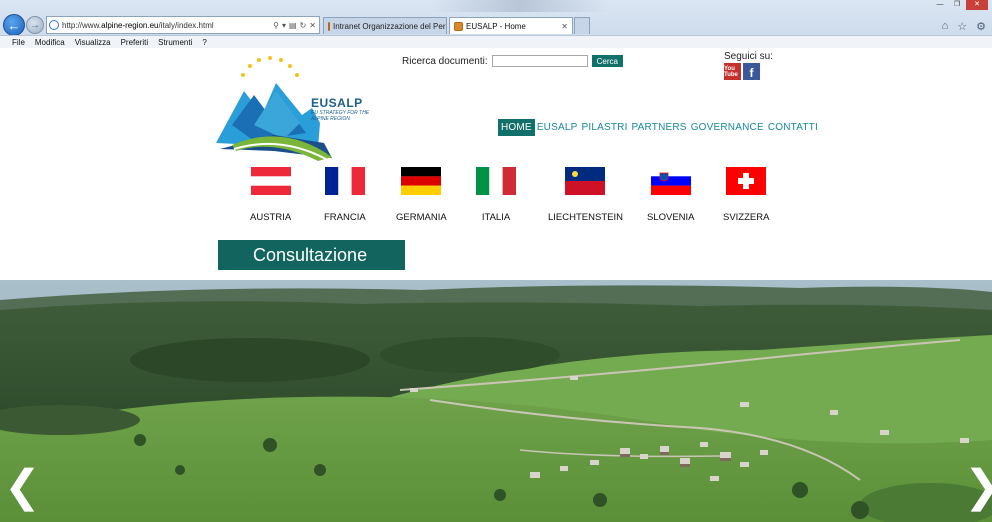  I want to click on search-button: Cerca, so click(607, 61).